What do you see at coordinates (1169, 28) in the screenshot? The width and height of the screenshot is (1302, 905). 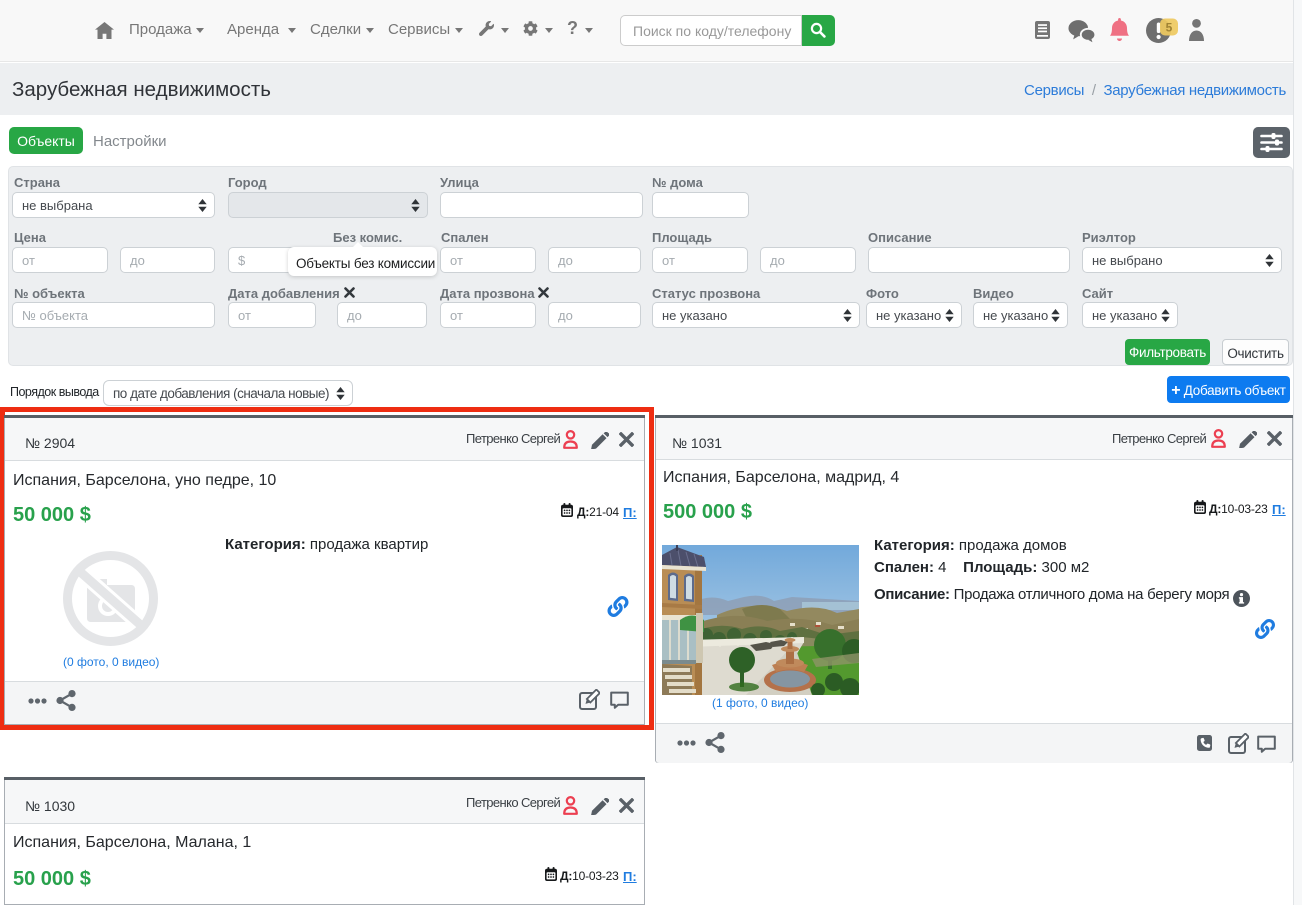 I see `svg-text: 5` at bounding box center [1169, 28].